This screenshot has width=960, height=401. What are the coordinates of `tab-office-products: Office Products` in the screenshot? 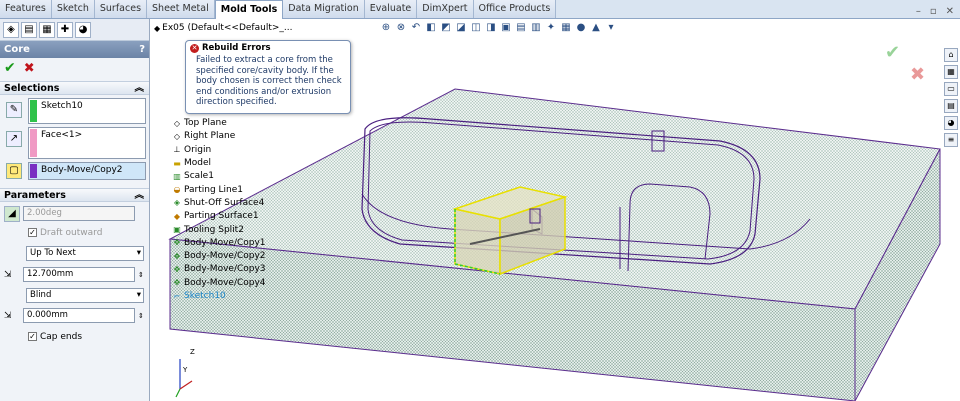 It's located at (515, 9).